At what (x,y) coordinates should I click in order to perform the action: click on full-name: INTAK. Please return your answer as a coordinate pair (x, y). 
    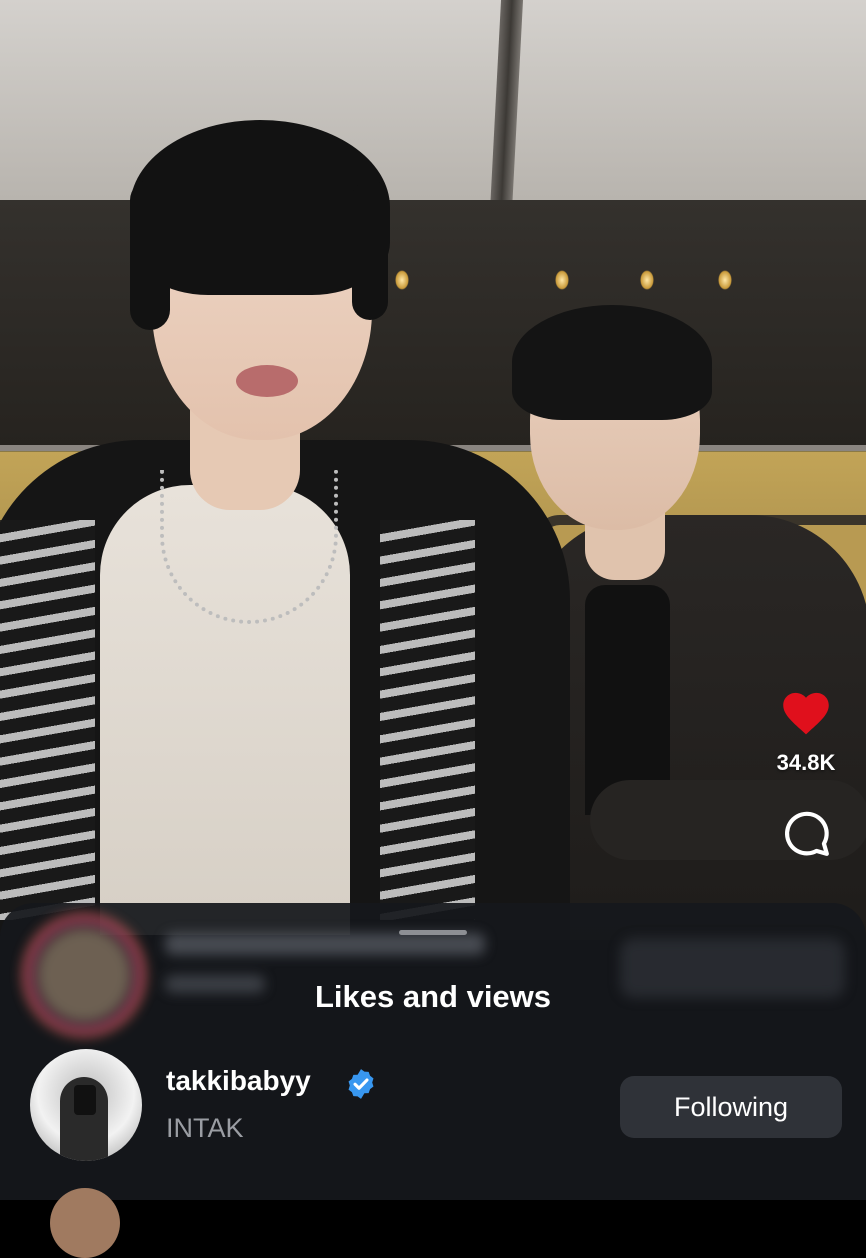
    Looking at the image, I should click on (205, 1128).